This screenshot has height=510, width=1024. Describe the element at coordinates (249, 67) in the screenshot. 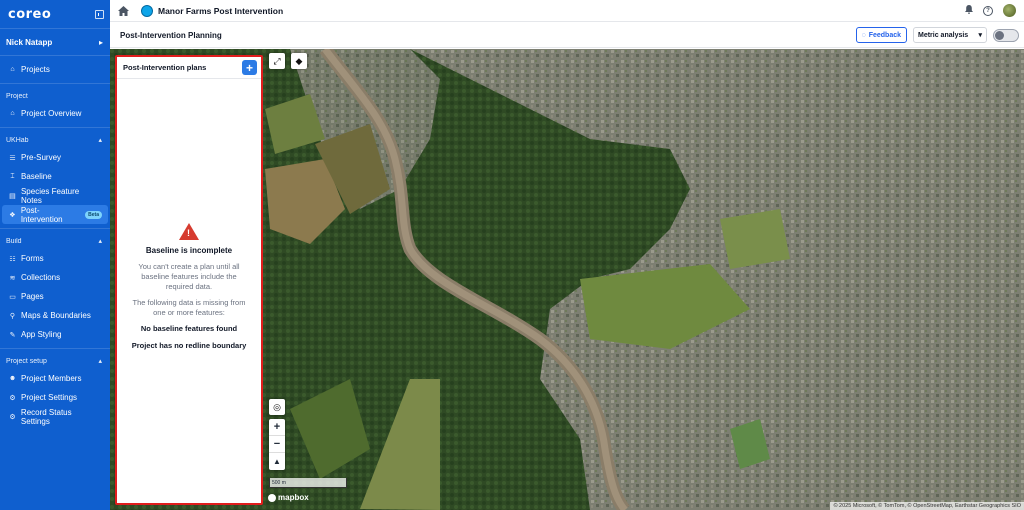

I see `add-plan-button: +` at that location.